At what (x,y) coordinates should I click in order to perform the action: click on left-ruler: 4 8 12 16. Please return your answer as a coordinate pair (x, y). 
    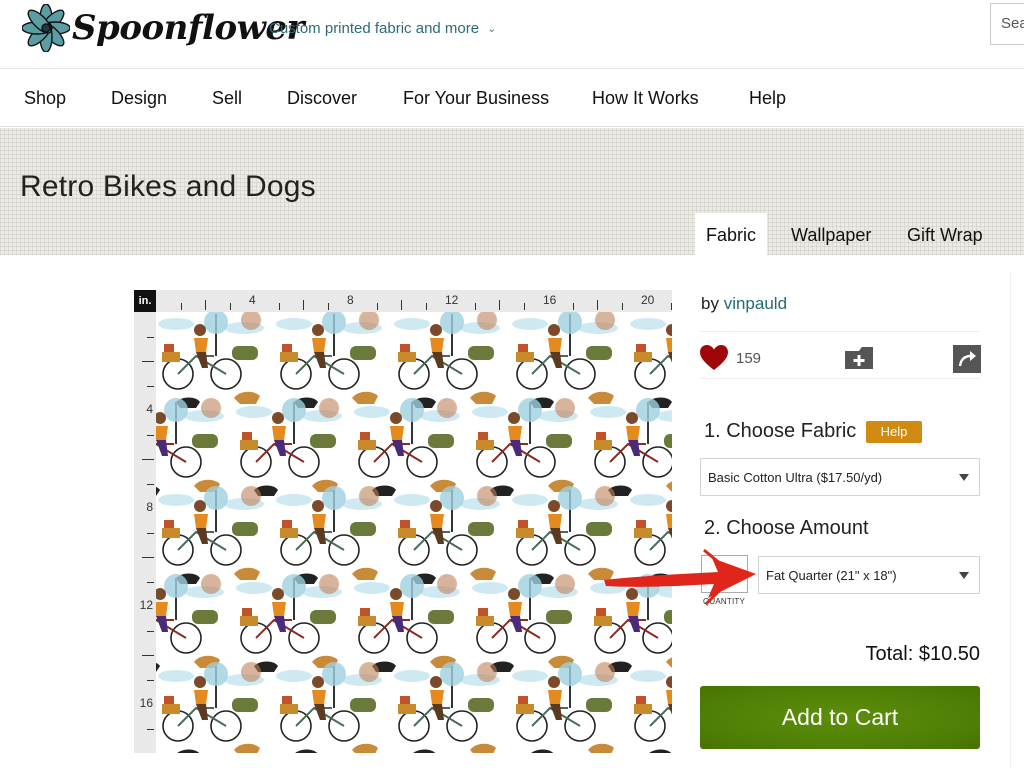
    Looking at the image, I should click on (145, 532).